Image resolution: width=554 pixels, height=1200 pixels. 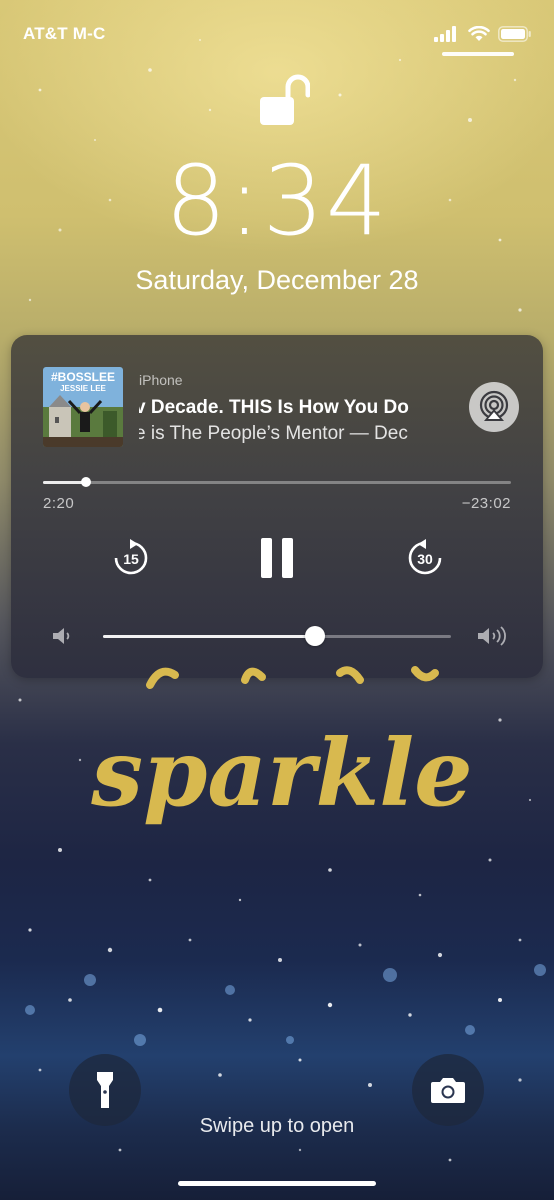 What do you see at coordinates (492, 636) in the screenshot?
I see `volume-high-icon` at bounding box center [492, 636].